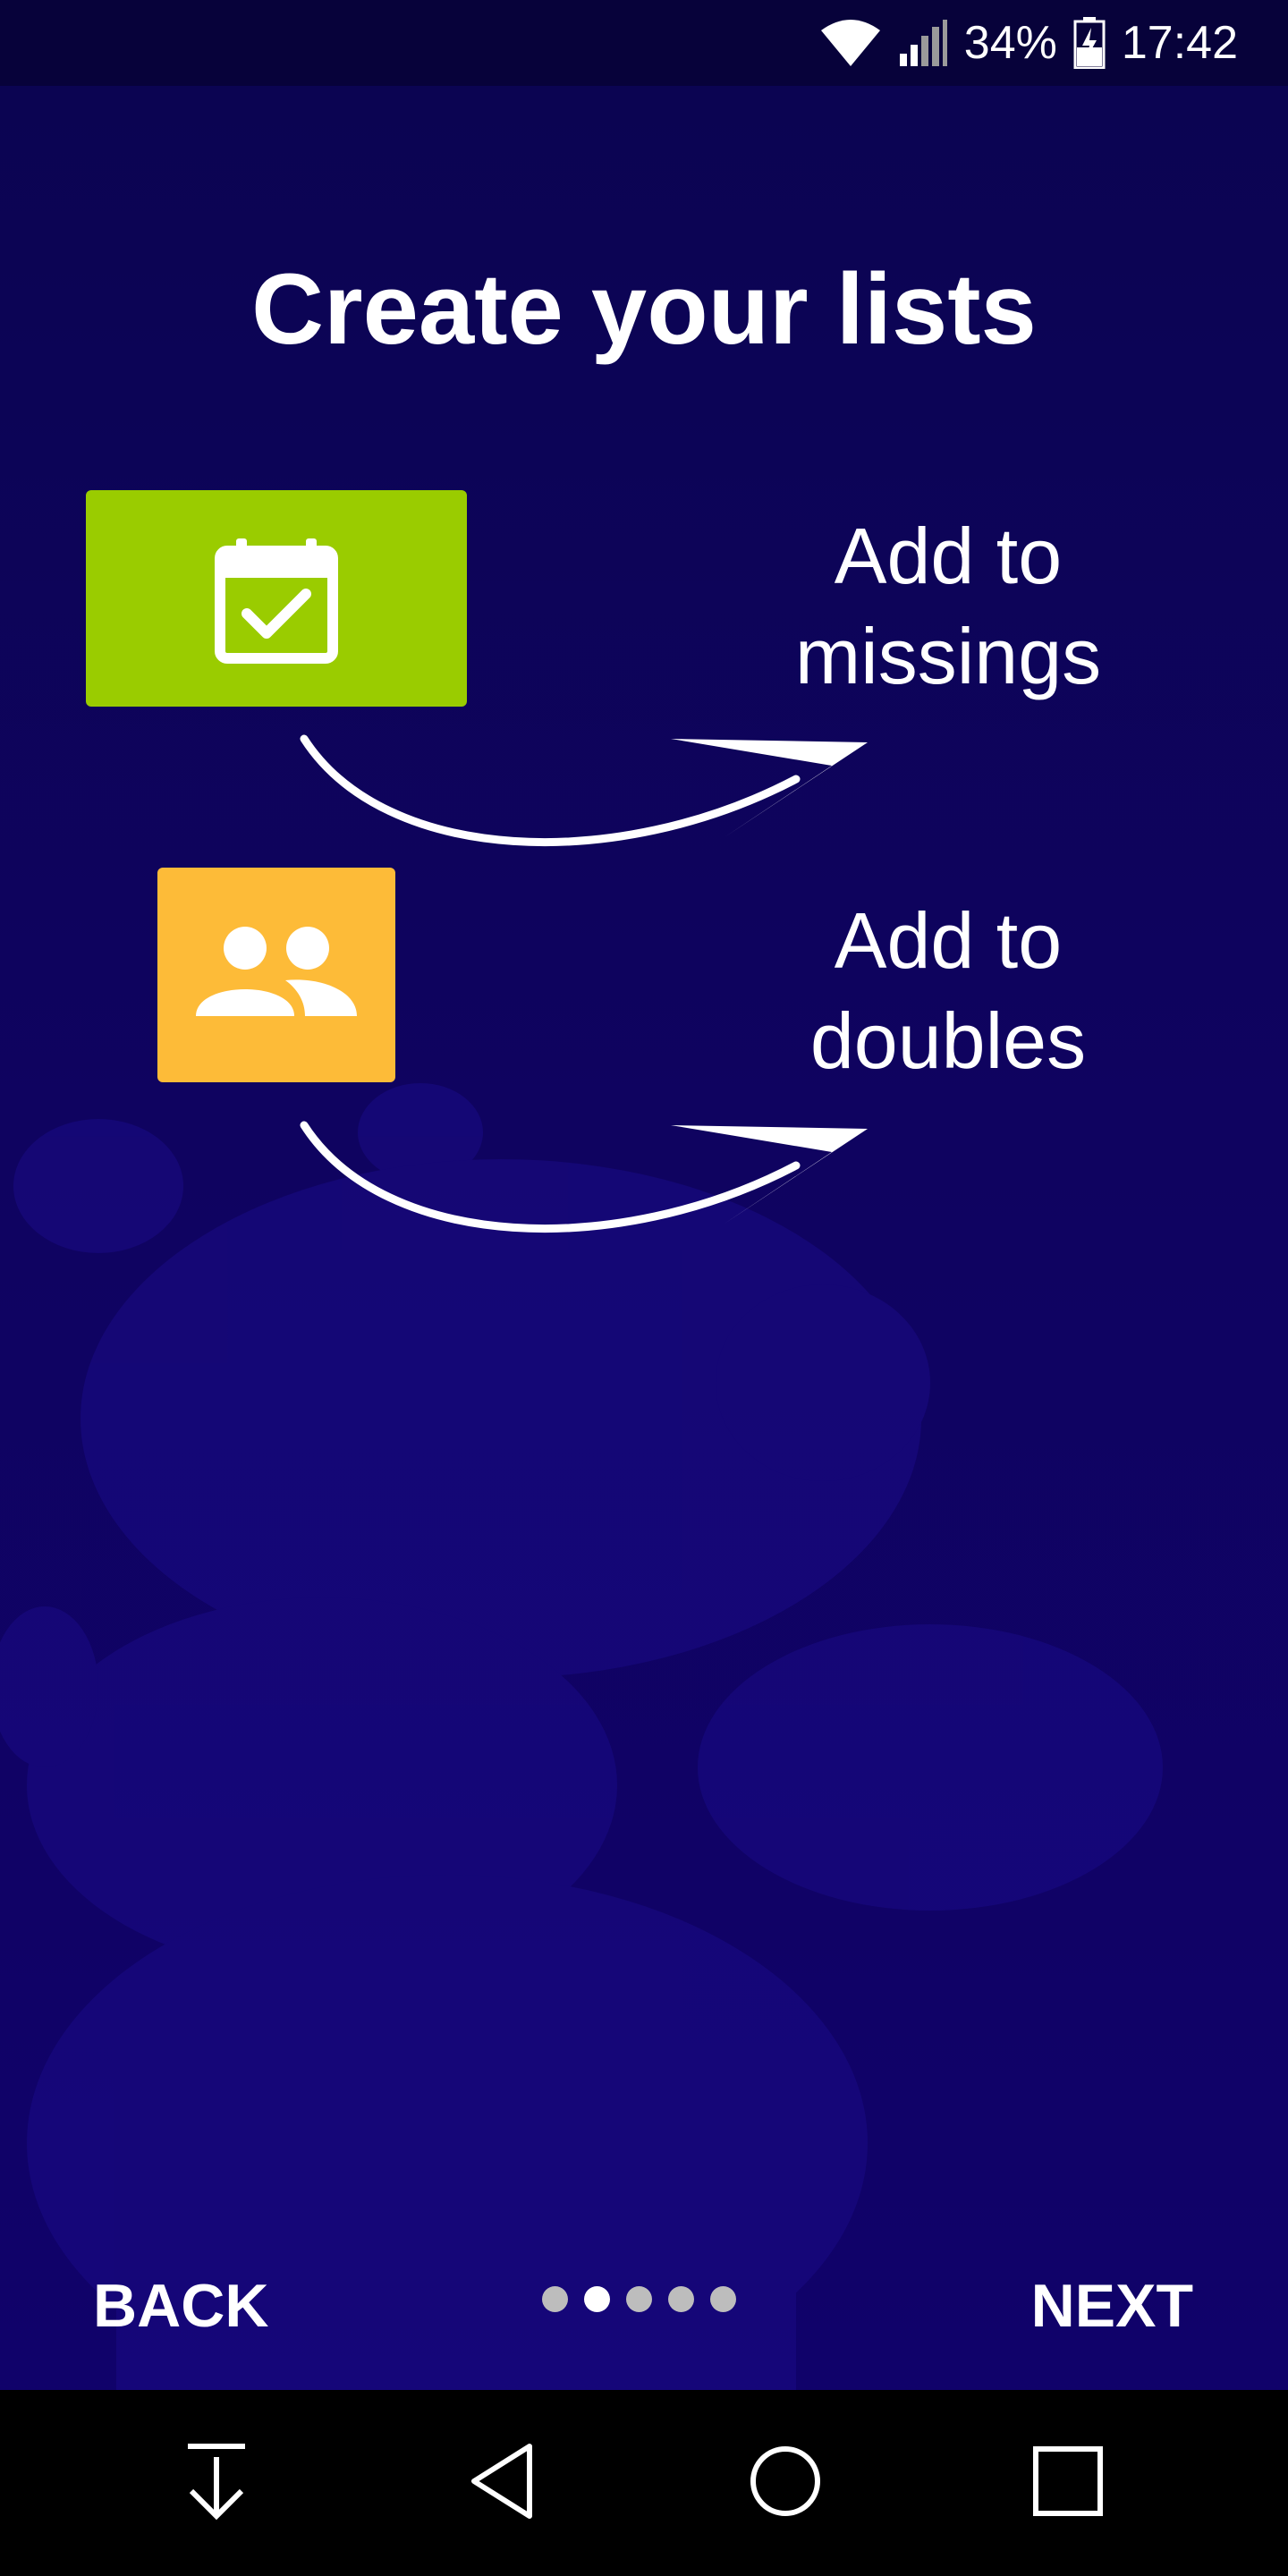  What do you see at coordinates (1179, 43) in the screenshot?
I see `clock: 17:42` at bounding box center [1179, 43].